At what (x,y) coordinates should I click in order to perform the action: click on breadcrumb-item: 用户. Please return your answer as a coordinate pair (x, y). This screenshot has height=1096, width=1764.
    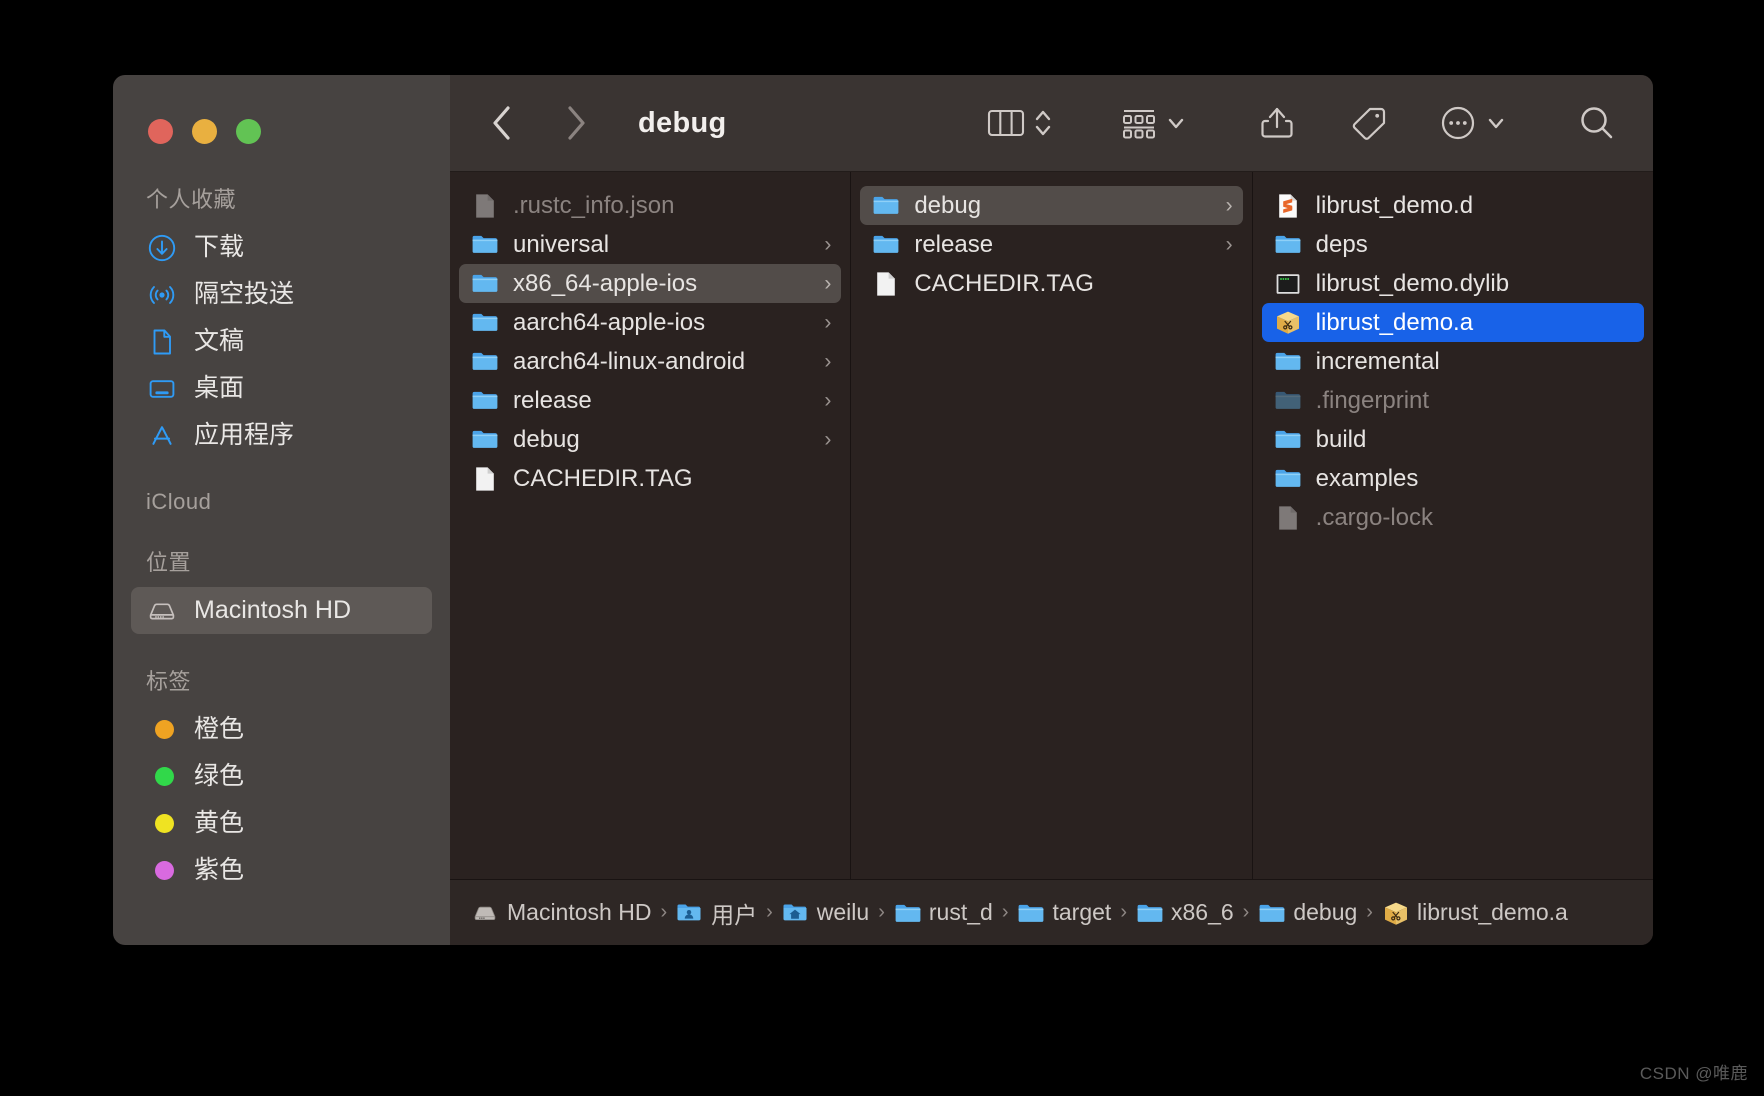
    Looking at the image, I should click on (716, 913).